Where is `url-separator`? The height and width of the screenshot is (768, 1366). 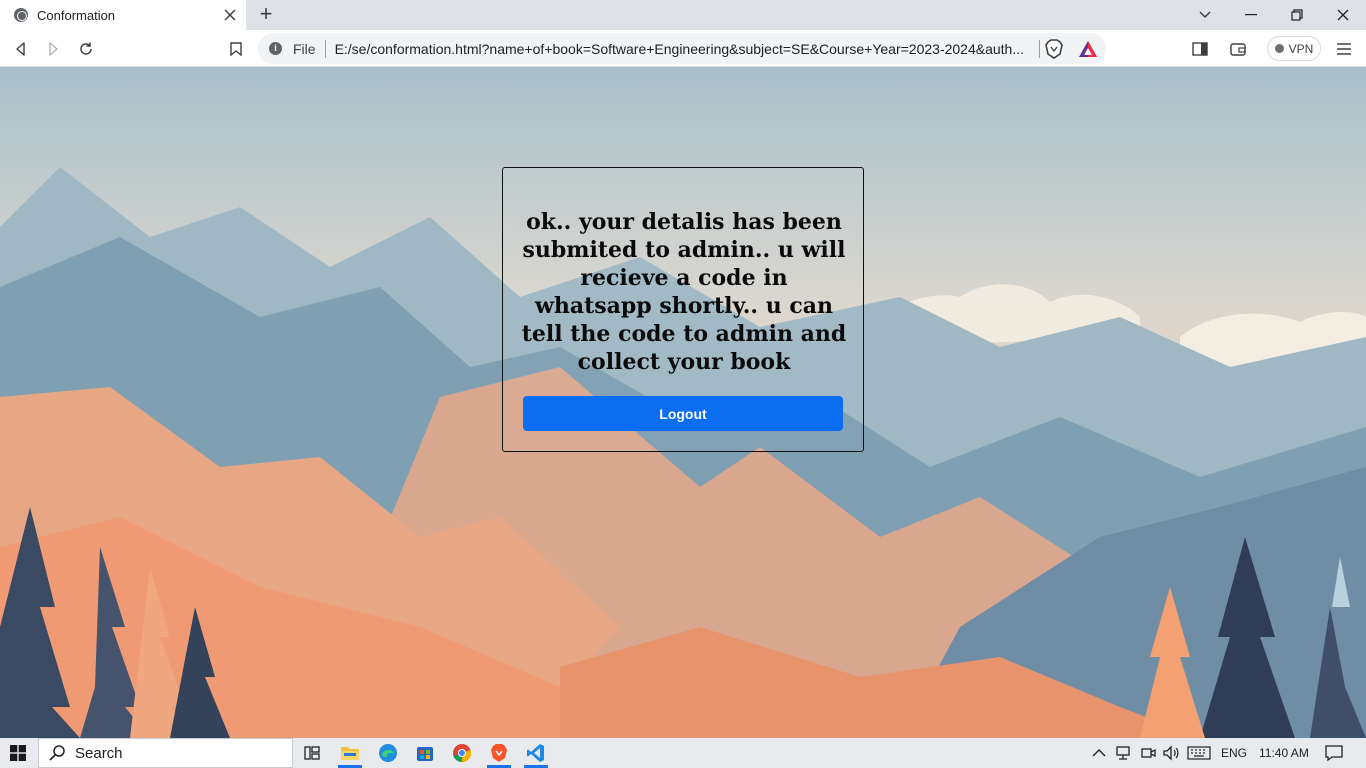 url-separator is located at coordinates (325, 48).